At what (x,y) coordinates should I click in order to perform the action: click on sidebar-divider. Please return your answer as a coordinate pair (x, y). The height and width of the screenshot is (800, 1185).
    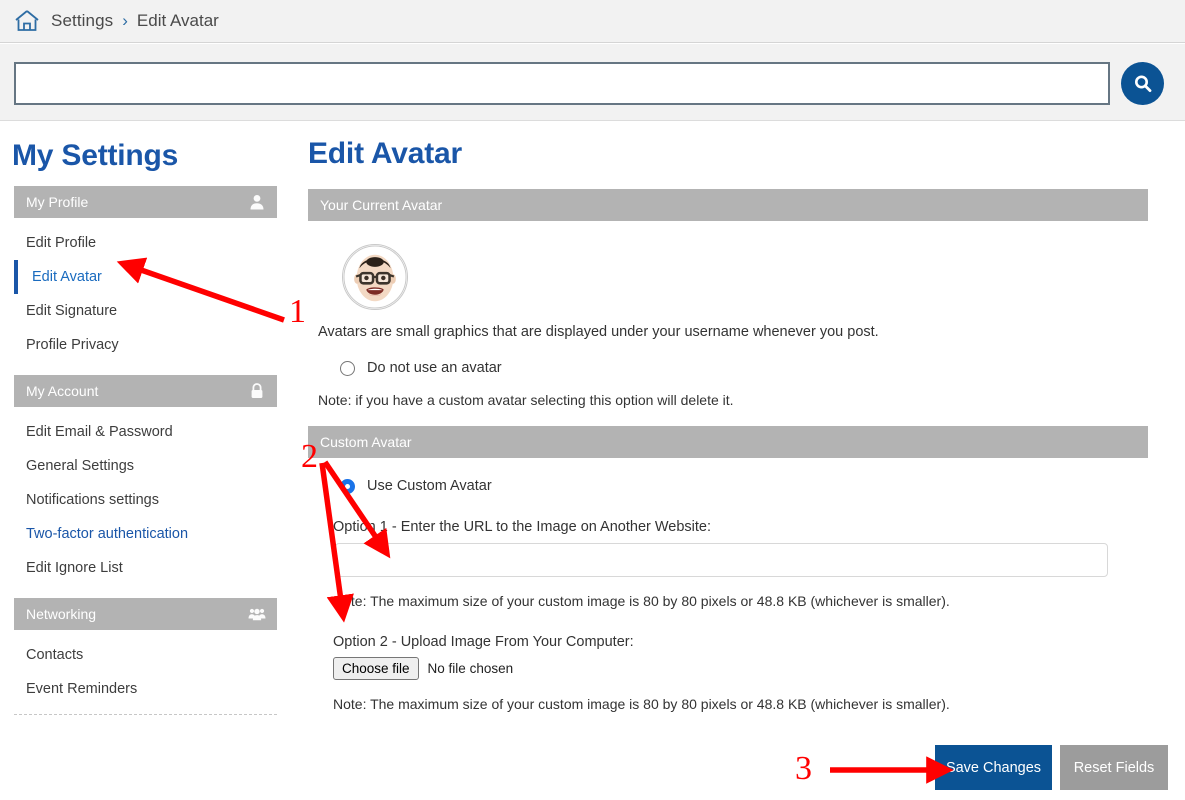
    Looking at the image, I should click on (145, 714).